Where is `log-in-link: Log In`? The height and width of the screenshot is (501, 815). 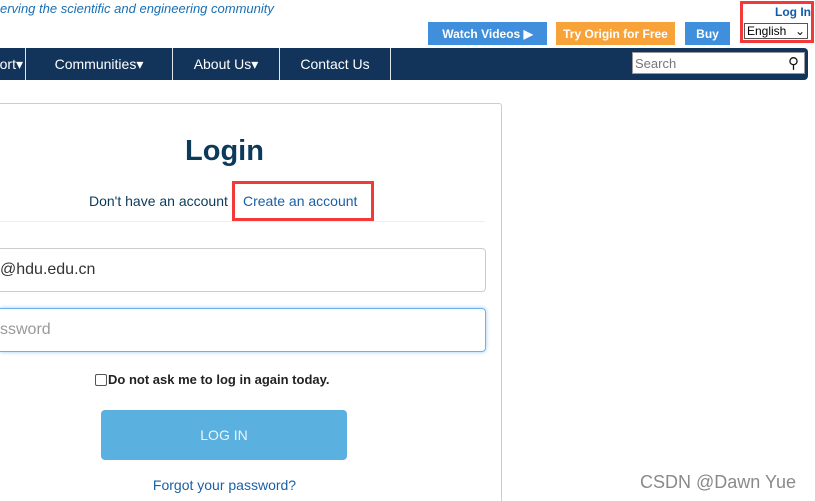
log-in-link: Log In is located at coordinates (793, 12).